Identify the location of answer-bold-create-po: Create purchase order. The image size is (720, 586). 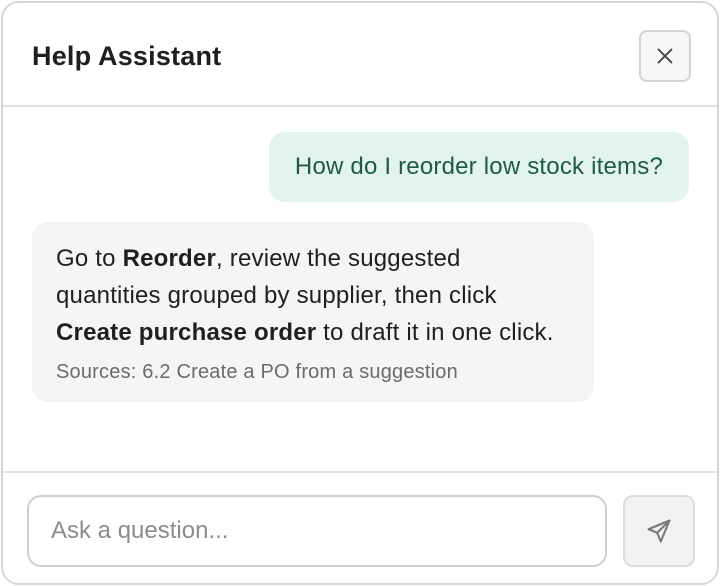
(186, 332).